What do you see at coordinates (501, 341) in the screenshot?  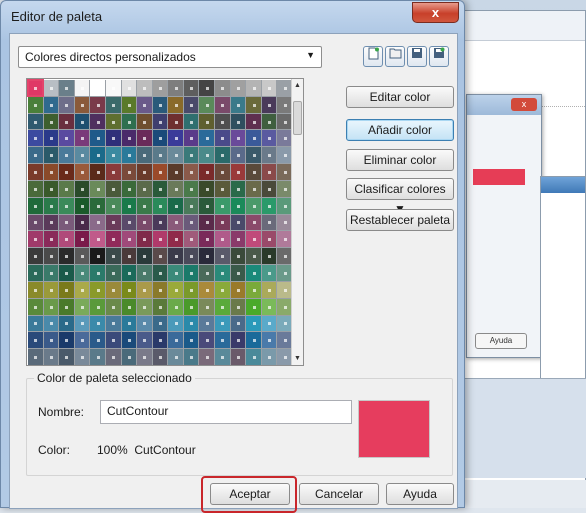 I see `background-help-button: Ayuda` at bounding box center [501, 341].